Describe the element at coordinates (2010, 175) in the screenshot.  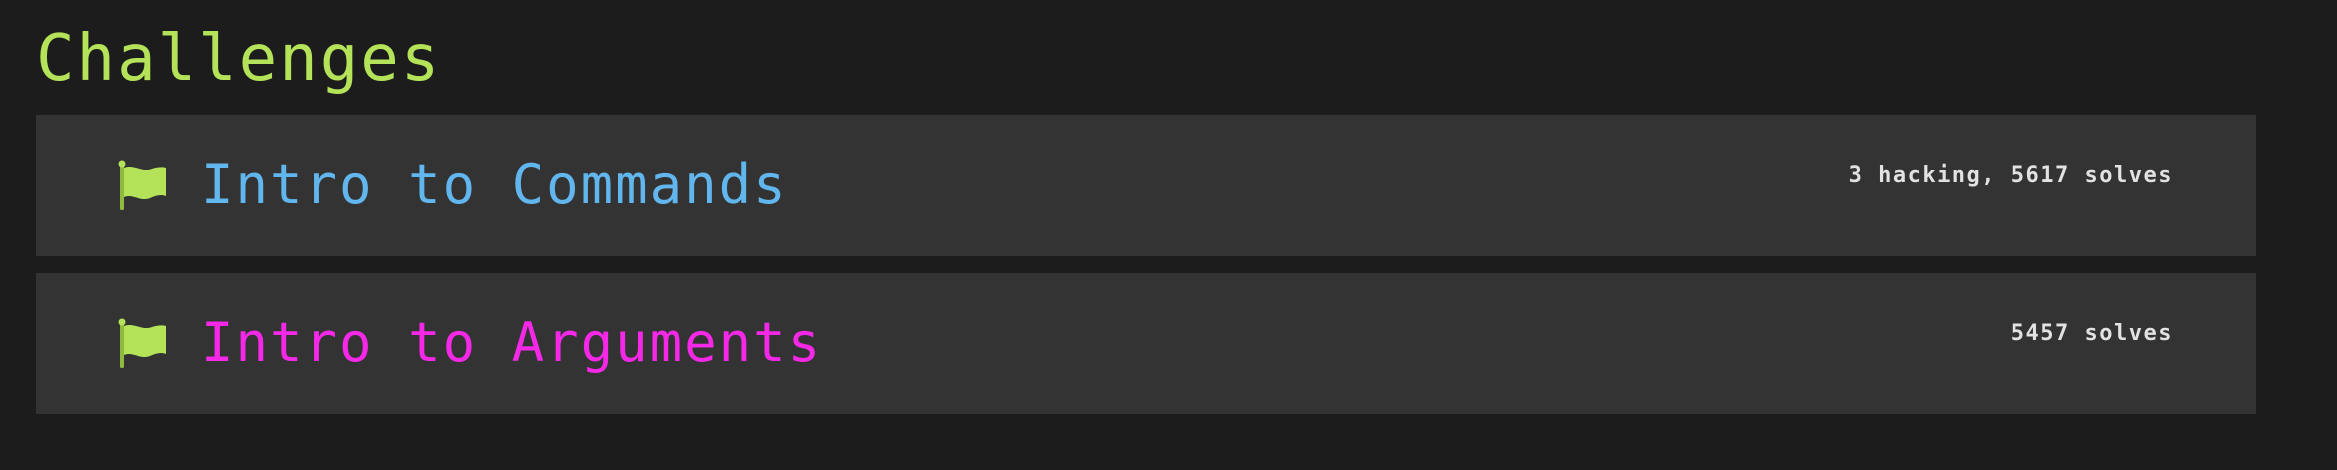
I see `challenge-stats: 3 hacking, 5617 solves` at that location.